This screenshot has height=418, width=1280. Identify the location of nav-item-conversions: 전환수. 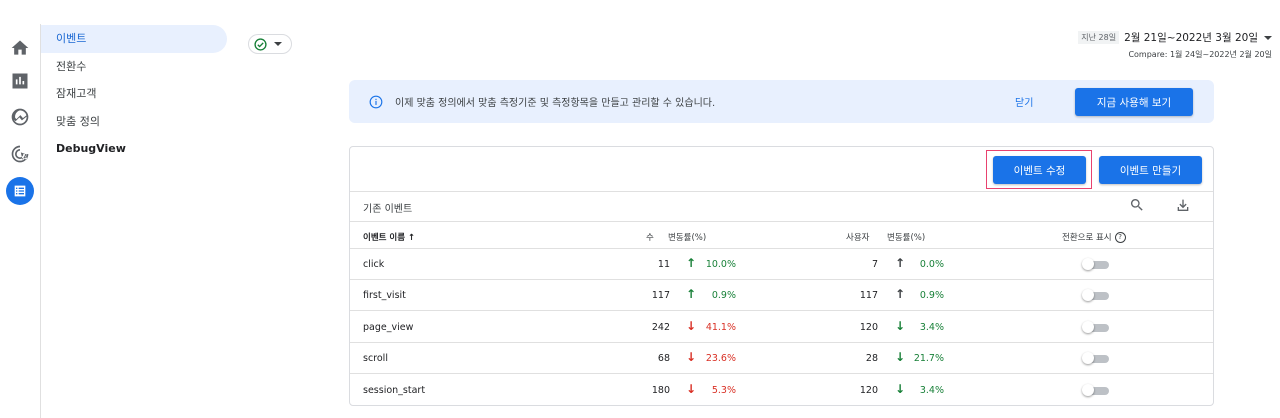
(134, 67).